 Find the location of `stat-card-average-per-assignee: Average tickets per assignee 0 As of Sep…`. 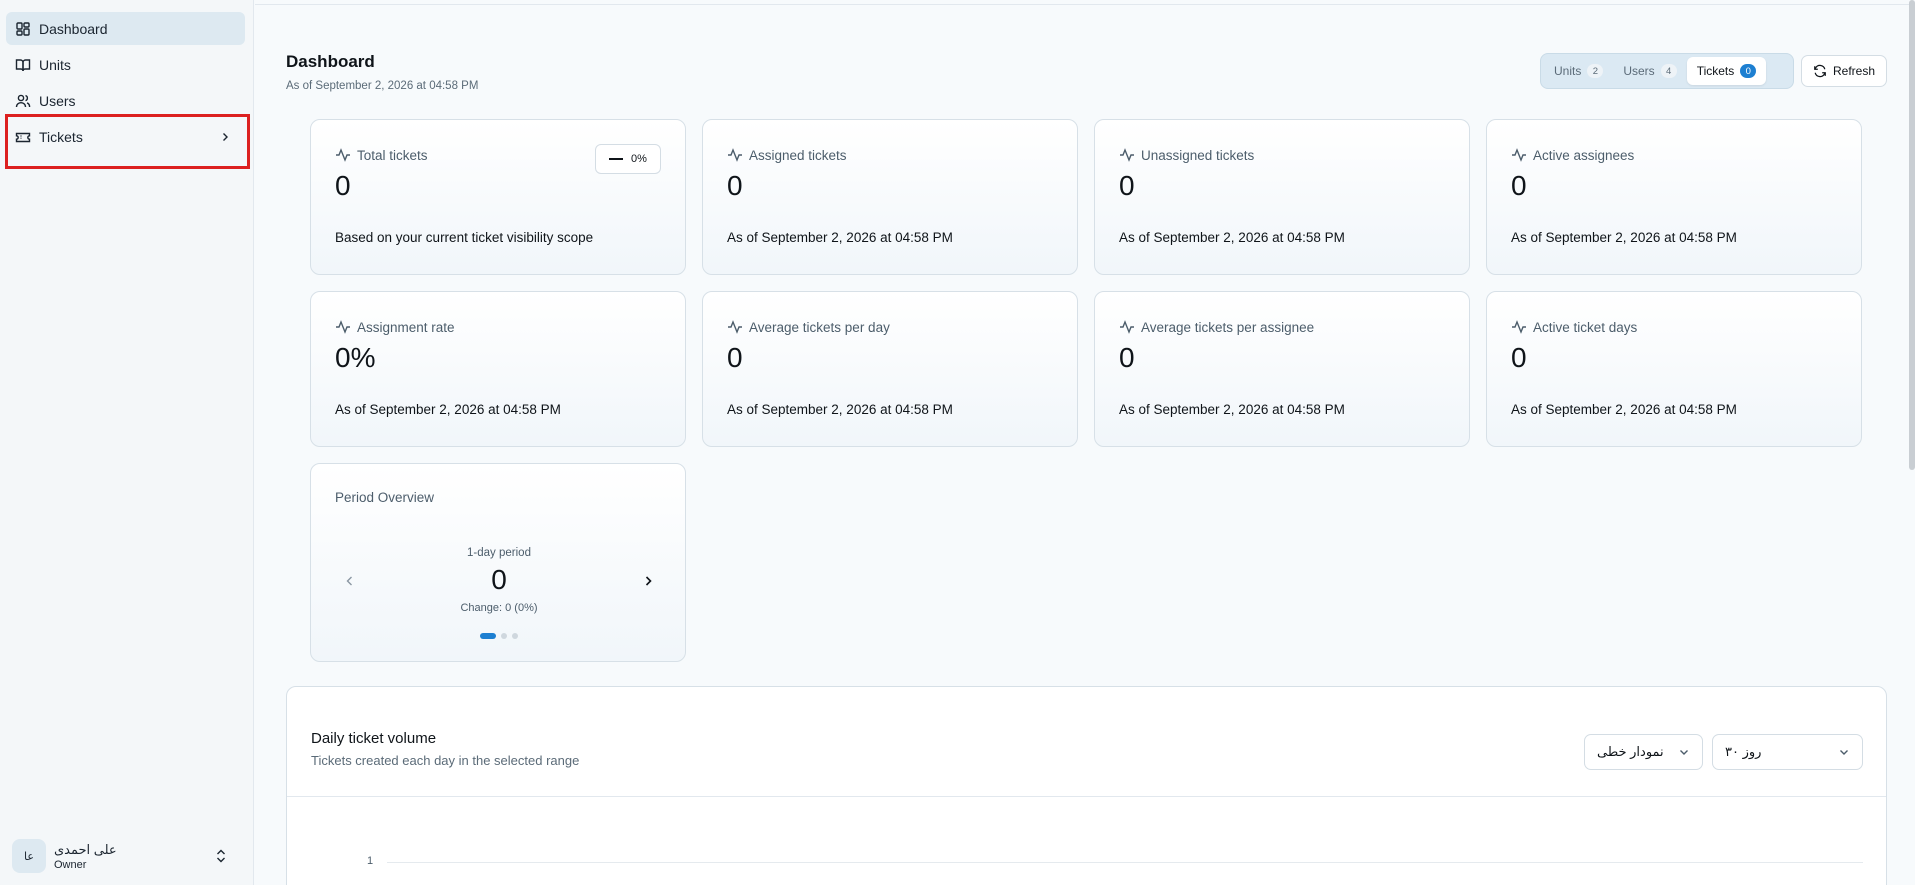

stat-card-average-per-assignee: Average tickets per assignee 0 As of Sep… is located at coordinates (1282, 369).